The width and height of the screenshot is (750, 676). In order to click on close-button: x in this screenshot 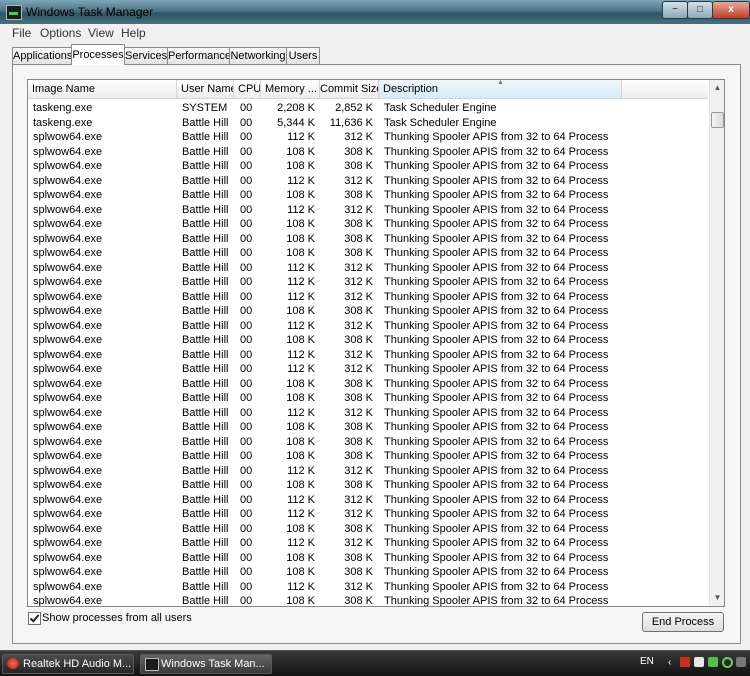, I will do `click(731, 10)`.